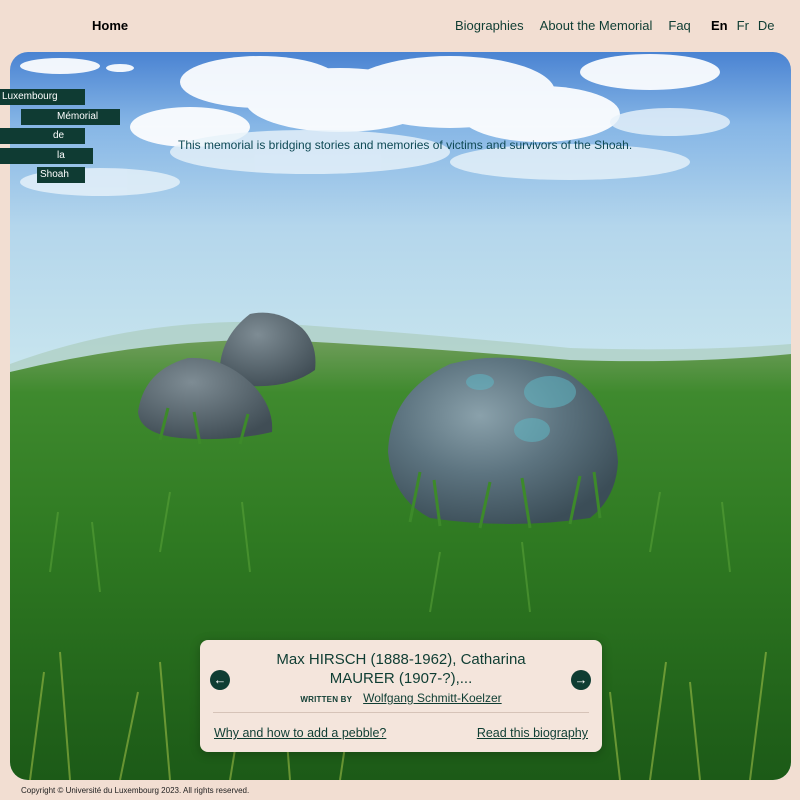  What do you see at coordinates (42, 97) in the screenshot?
I see `logo-word-luxembourg: Luxembourg` at bounding box center [42, 97].